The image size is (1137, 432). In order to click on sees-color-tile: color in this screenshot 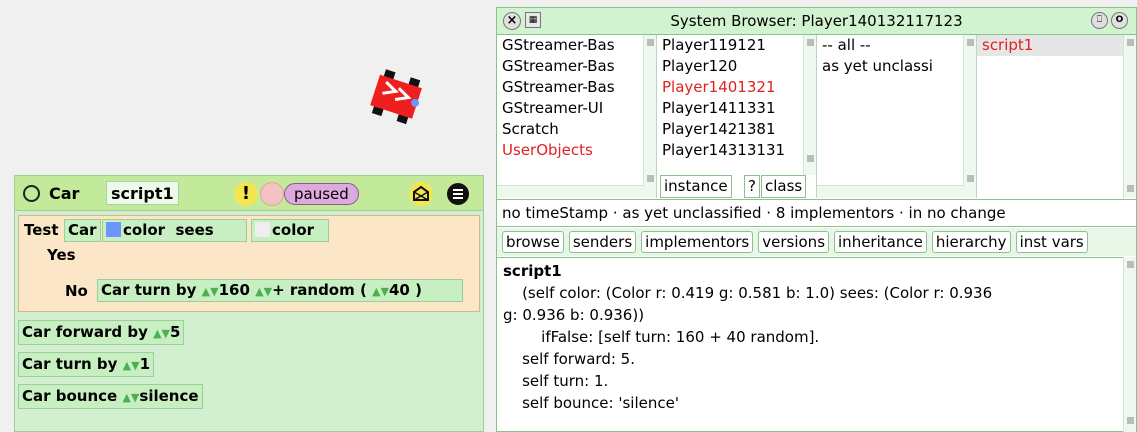, I will do `click(290, 230)`.